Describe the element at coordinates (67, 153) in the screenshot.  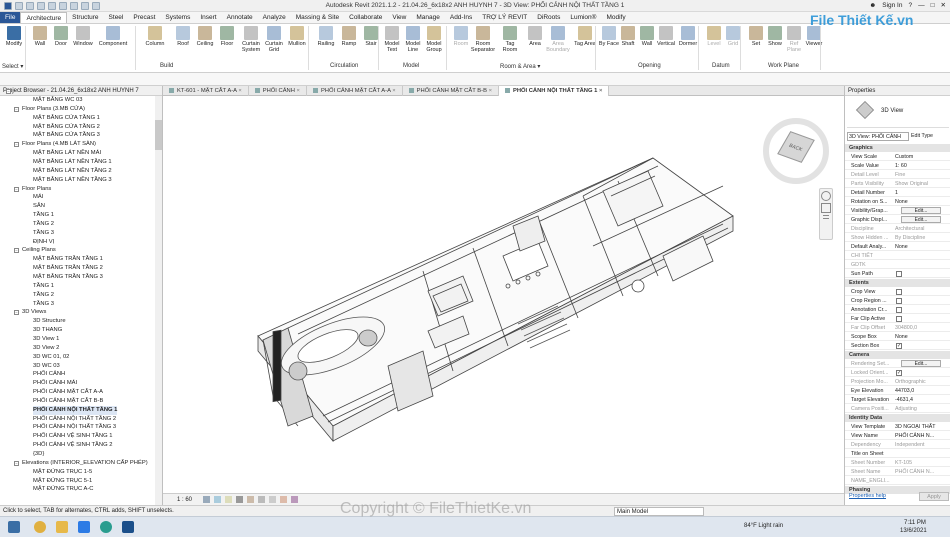
I see `browser-item: MẶT BẰNG LÁT NỀN MÁI` at that location.